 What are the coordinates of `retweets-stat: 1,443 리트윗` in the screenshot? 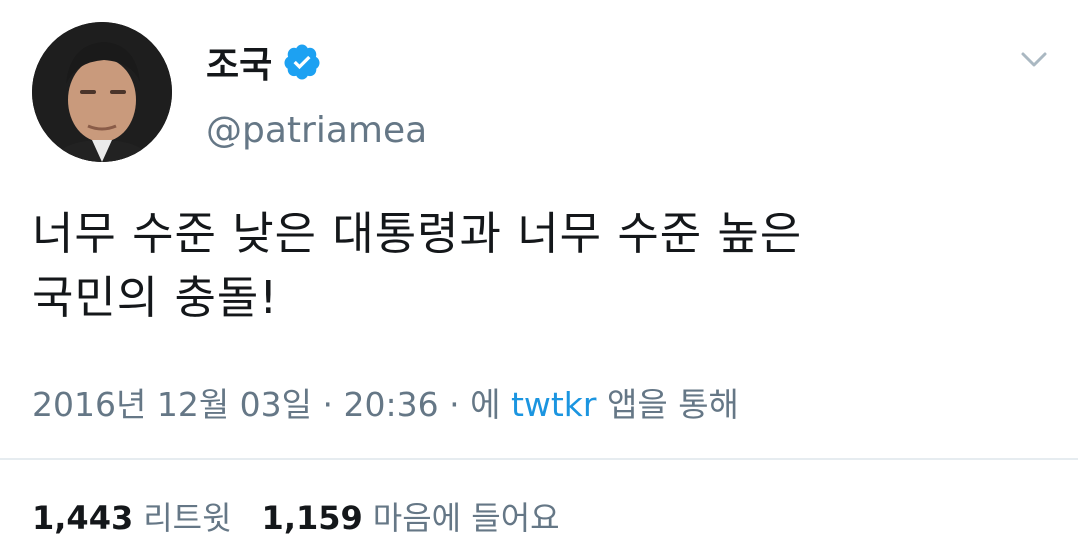 It's located at (132, 516).